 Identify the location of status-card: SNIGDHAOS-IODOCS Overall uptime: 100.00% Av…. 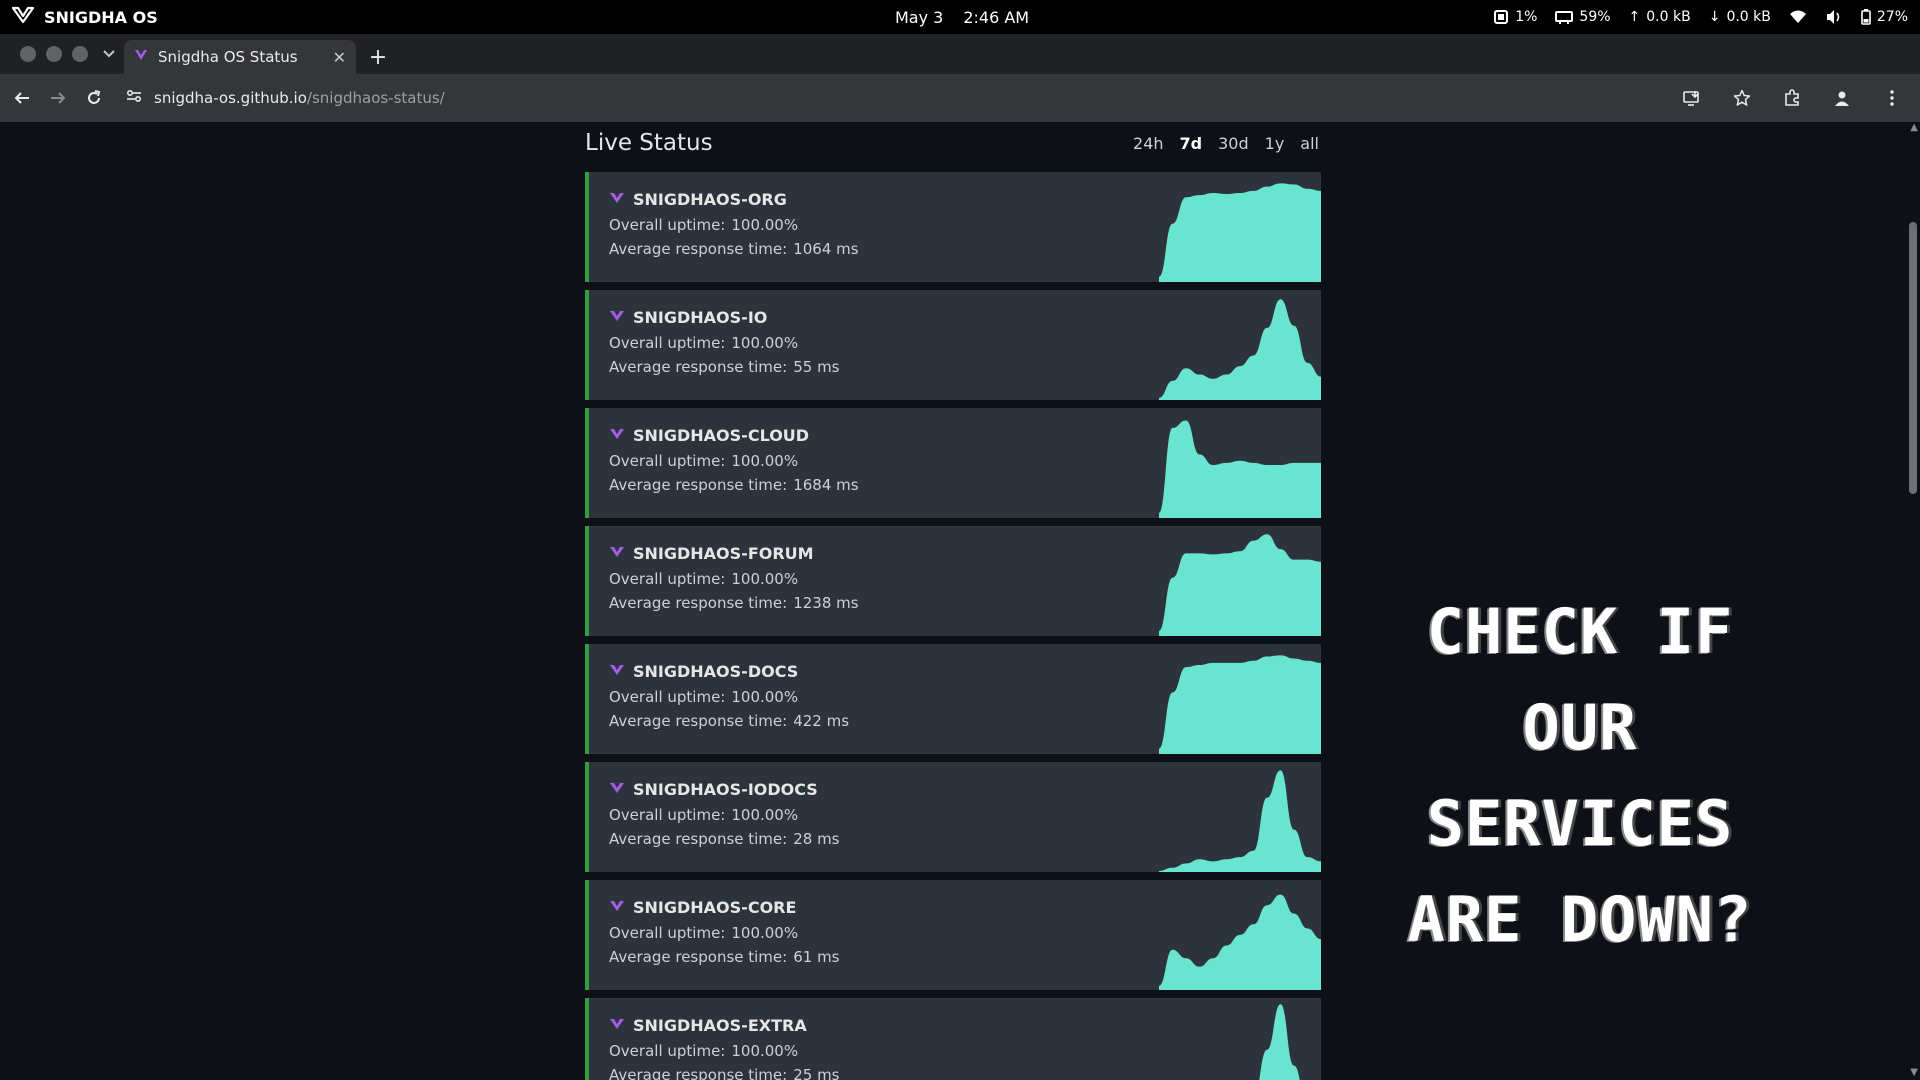
(953, 817).